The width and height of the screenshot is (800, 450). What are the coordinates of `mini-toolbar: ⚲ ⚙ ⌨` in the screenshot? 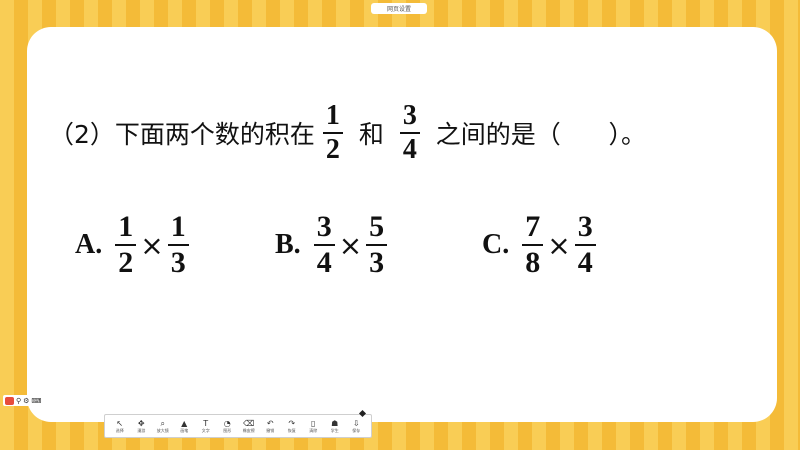 It's located at (35, 400).